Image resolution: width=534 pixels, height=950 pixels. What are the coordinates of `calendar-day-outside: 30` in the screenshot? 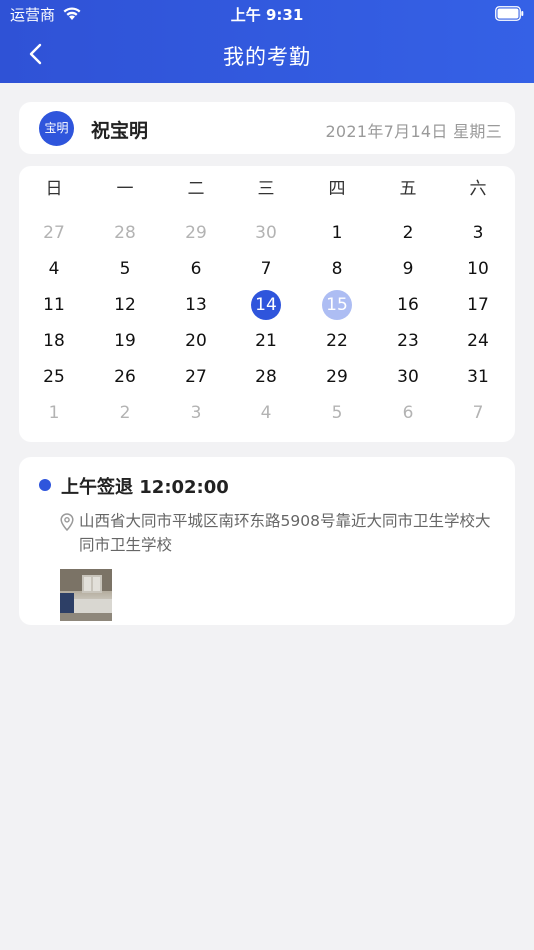 It's located at (266, 233).